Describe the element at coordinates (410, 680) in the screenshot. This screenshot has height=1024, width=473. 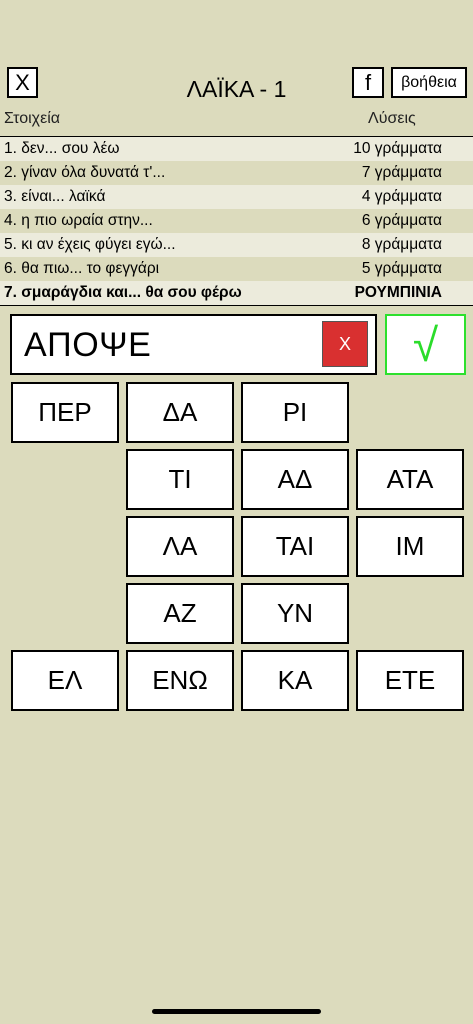
I see `syllable-tile: ΕΤΕ` at that location.